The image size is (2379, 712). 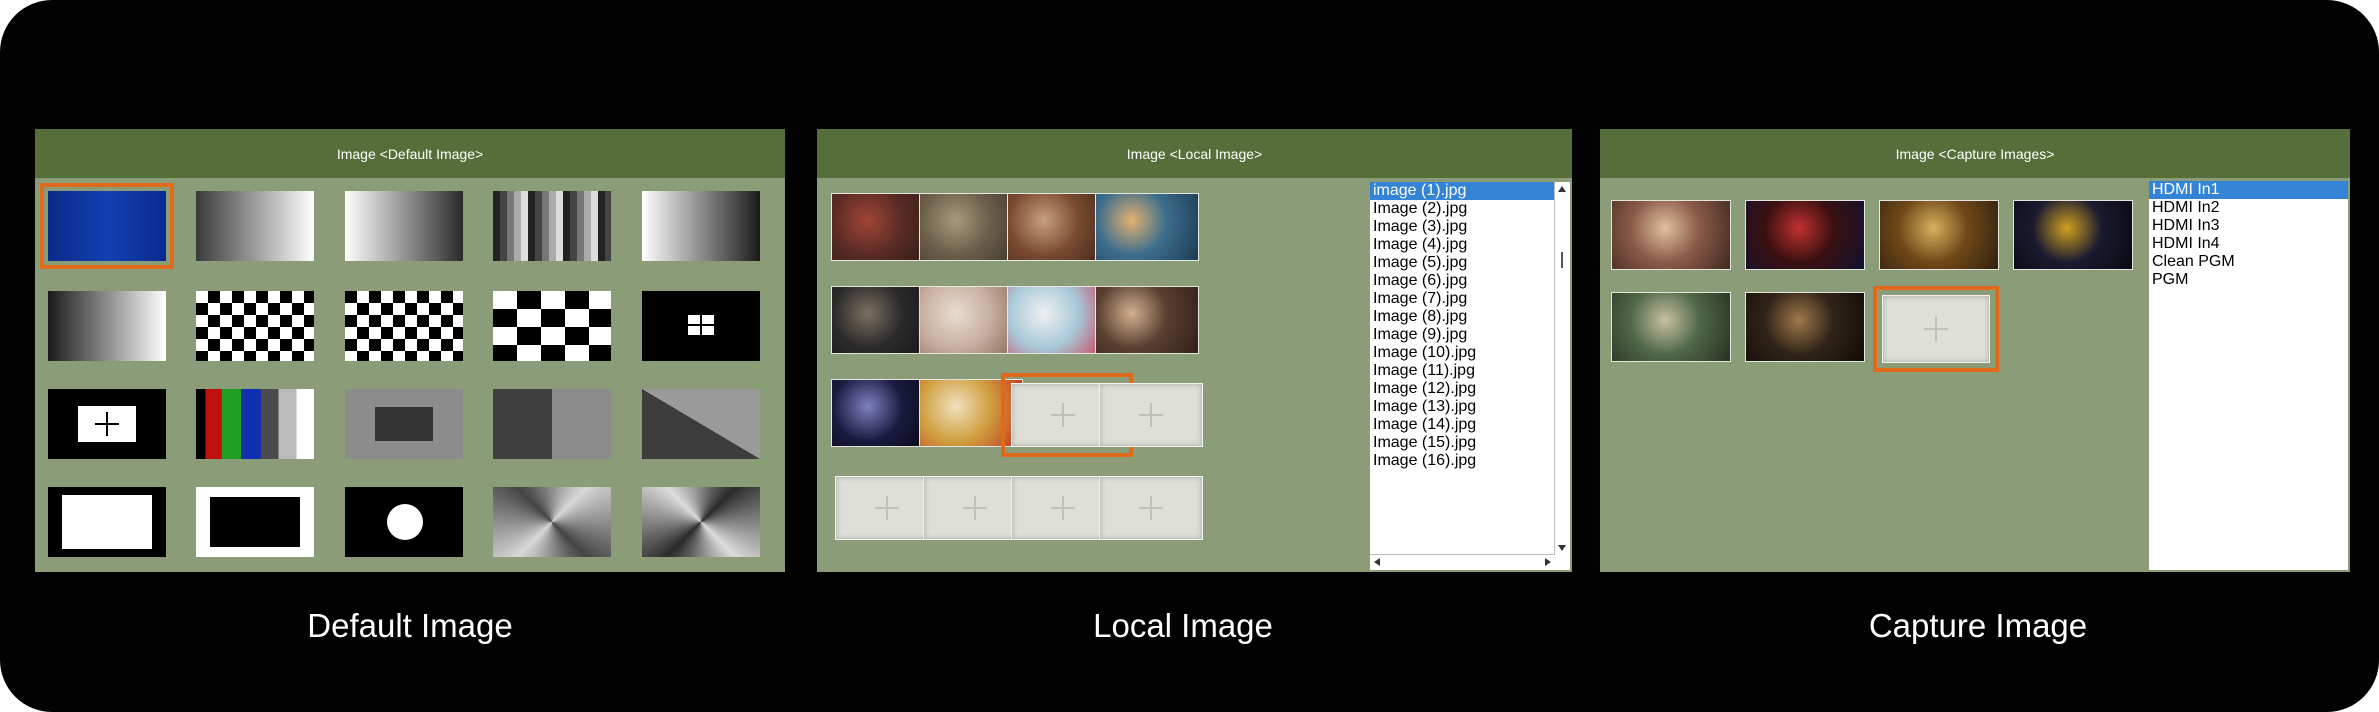 I want to click on capture-source-item: Clean PGM, so click(x=2248, y=262).